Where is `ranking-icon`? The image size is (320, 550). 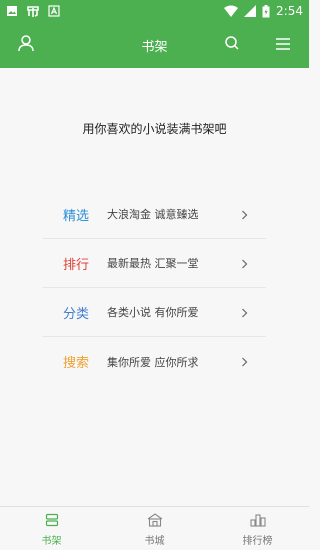
ranking-icon is located at coordinates (257, 520).